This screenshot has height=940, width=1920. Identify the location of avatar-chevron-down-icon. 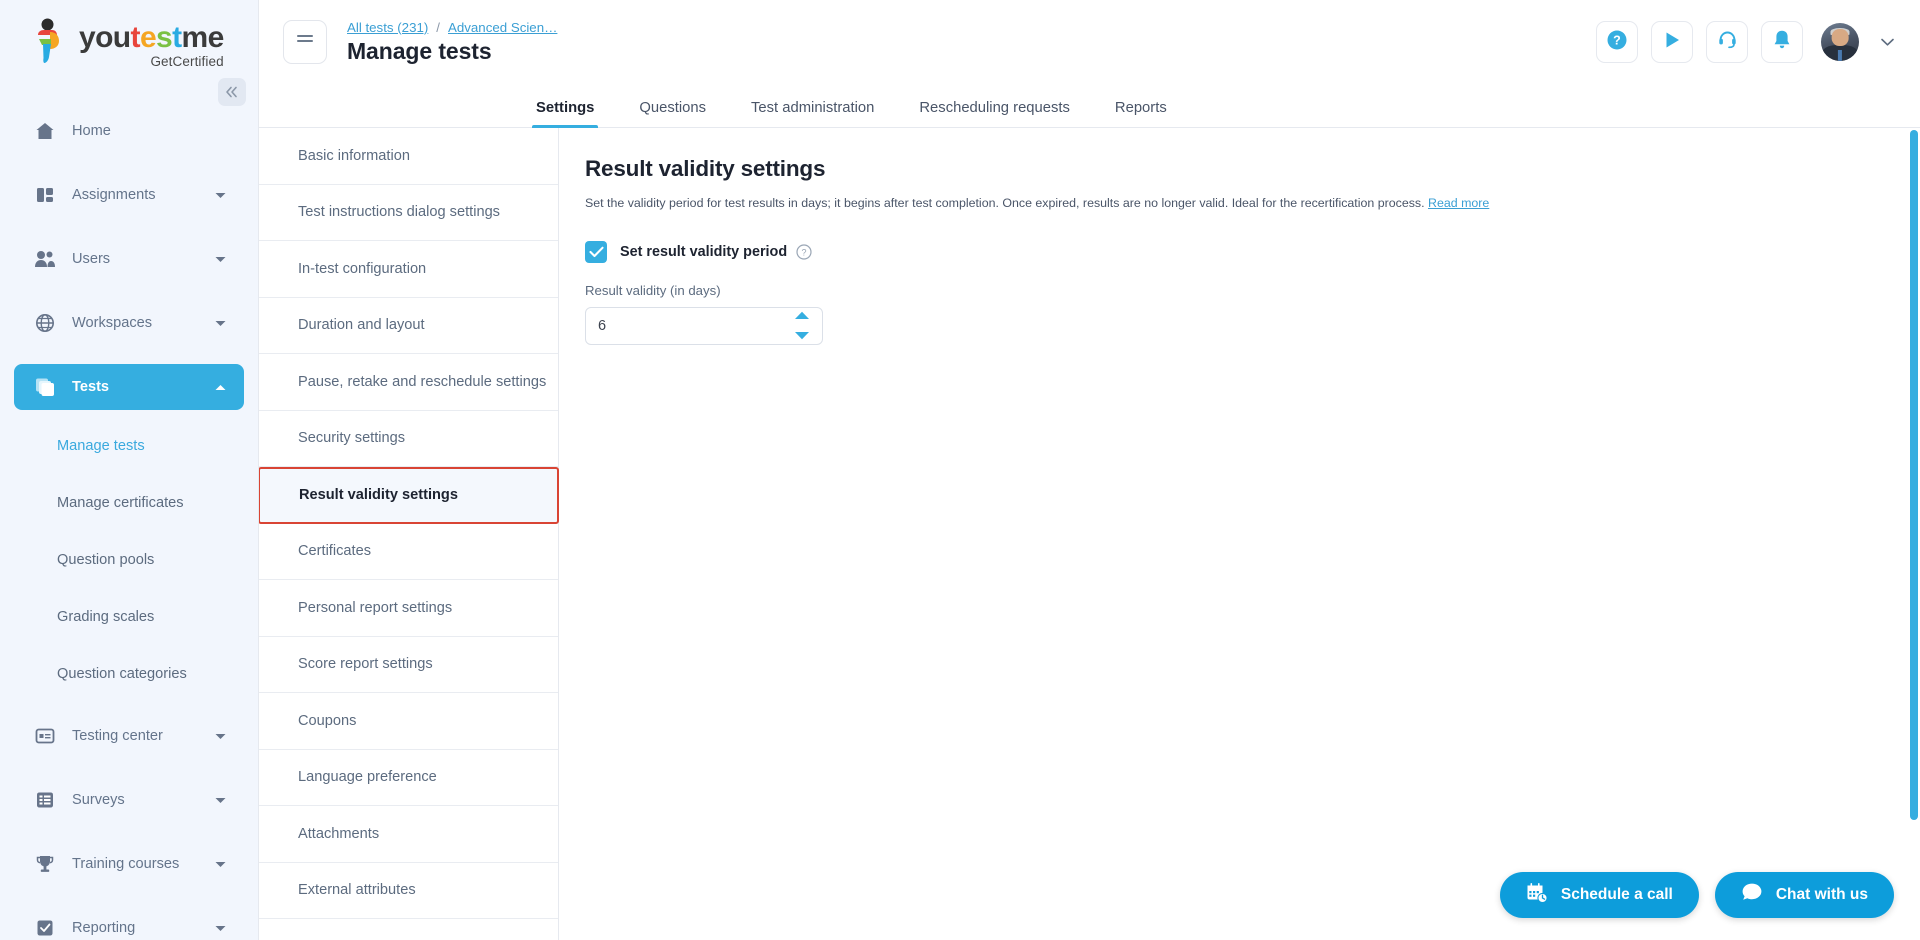
(1887, 42).